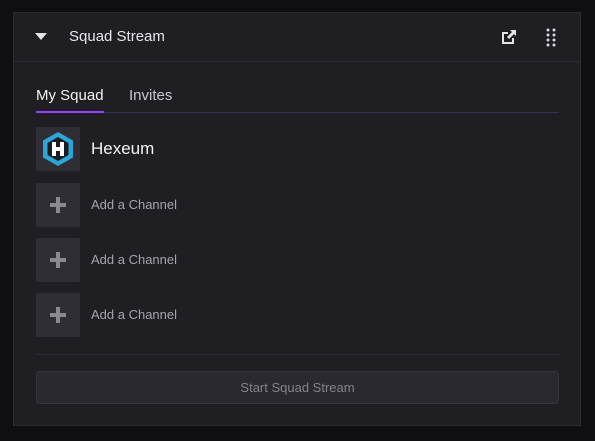 The height and width of the screenshot is (441, 595). Describe the element at coordinates (297, 387) in the screenshot. I see `start-squad-stream-button: Start Squad Stream` at that location.